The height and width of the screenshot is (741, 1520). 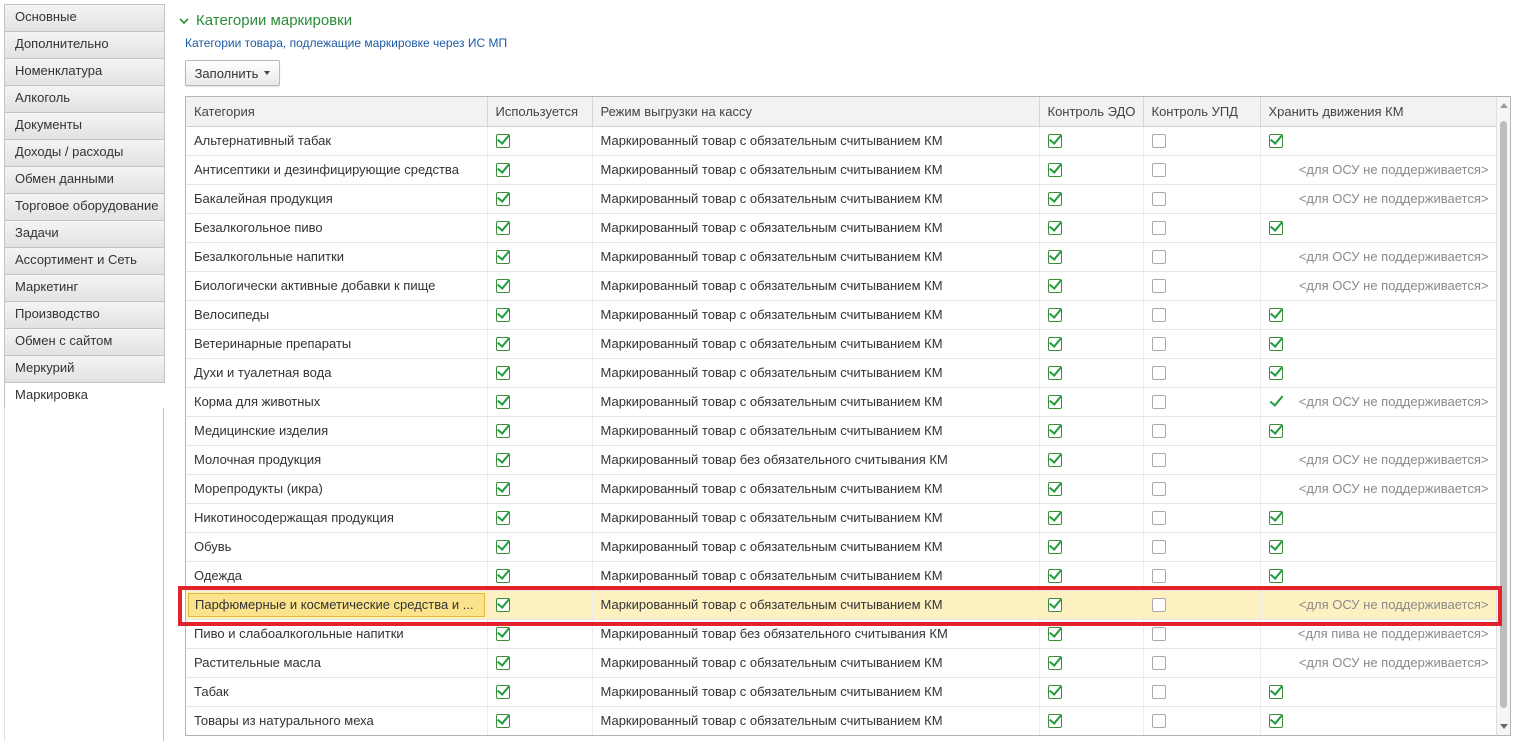 I want to click on vertical-scrollbar, so click(x=1503, y=416).